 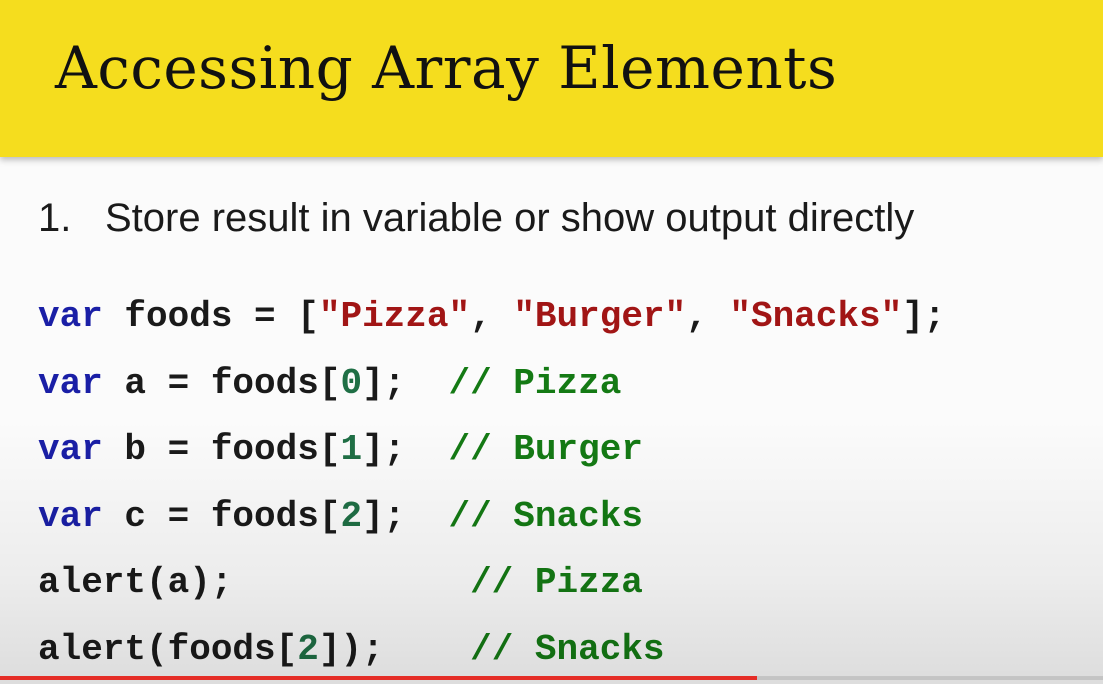 I want to click on code-token: ]);, so click(x=351, y=649).